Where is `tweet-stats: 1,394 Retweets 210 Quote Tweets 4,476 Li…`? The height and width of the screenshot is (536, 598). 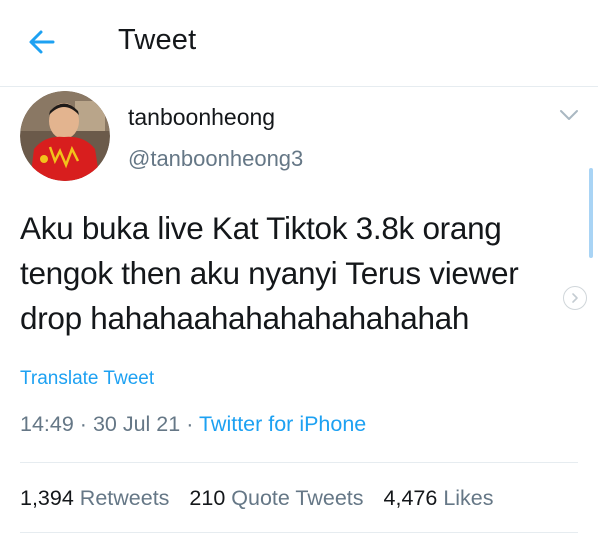
tweet-stats: 1,394 Retweets 210 Quote Tweets 4,476 Li… is located at coordinates (264, 498).